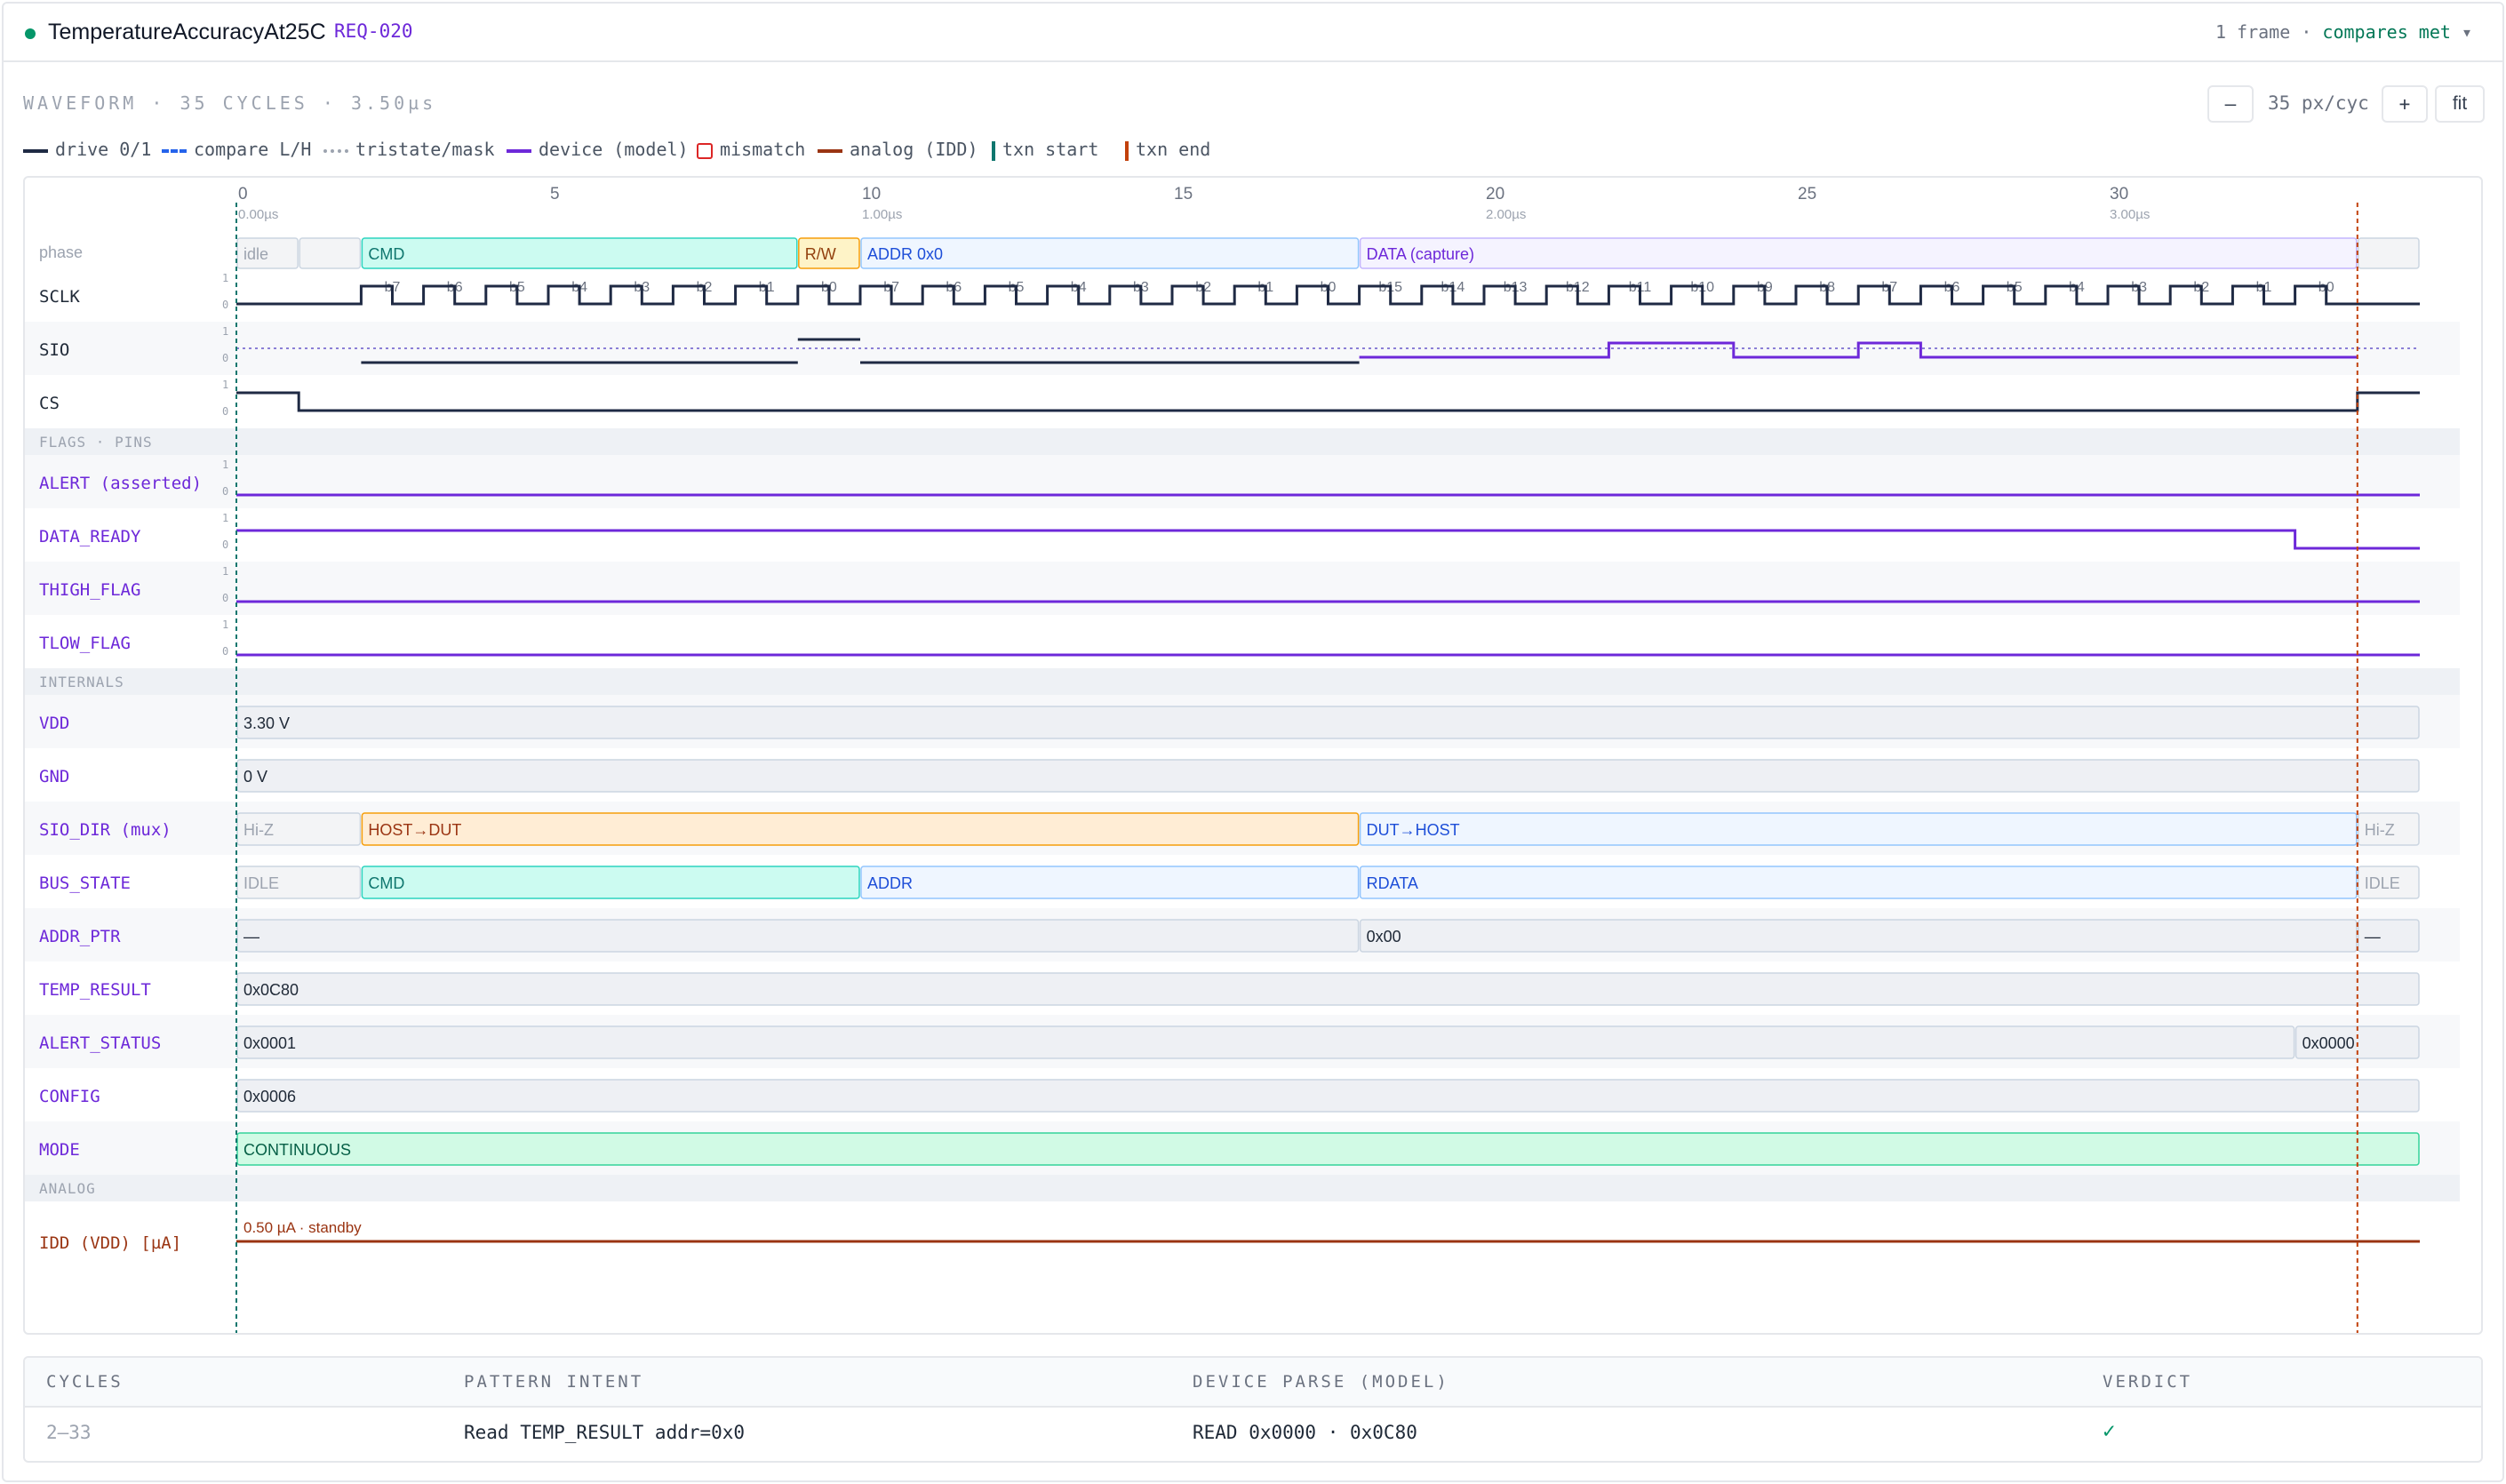 The height and width of the screenshot is (1484, 2506). I want to click on bus-value: Hi-Z, so click(2380, 830).